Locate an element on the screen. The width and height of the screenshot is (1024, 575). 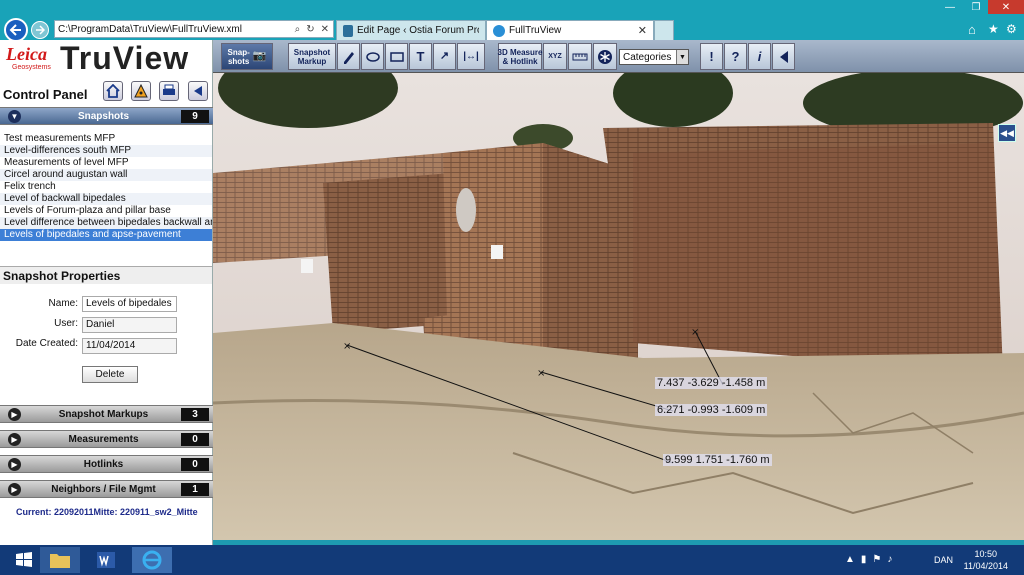
dimension-tool: |↔| is located at coordinates (471, 56).